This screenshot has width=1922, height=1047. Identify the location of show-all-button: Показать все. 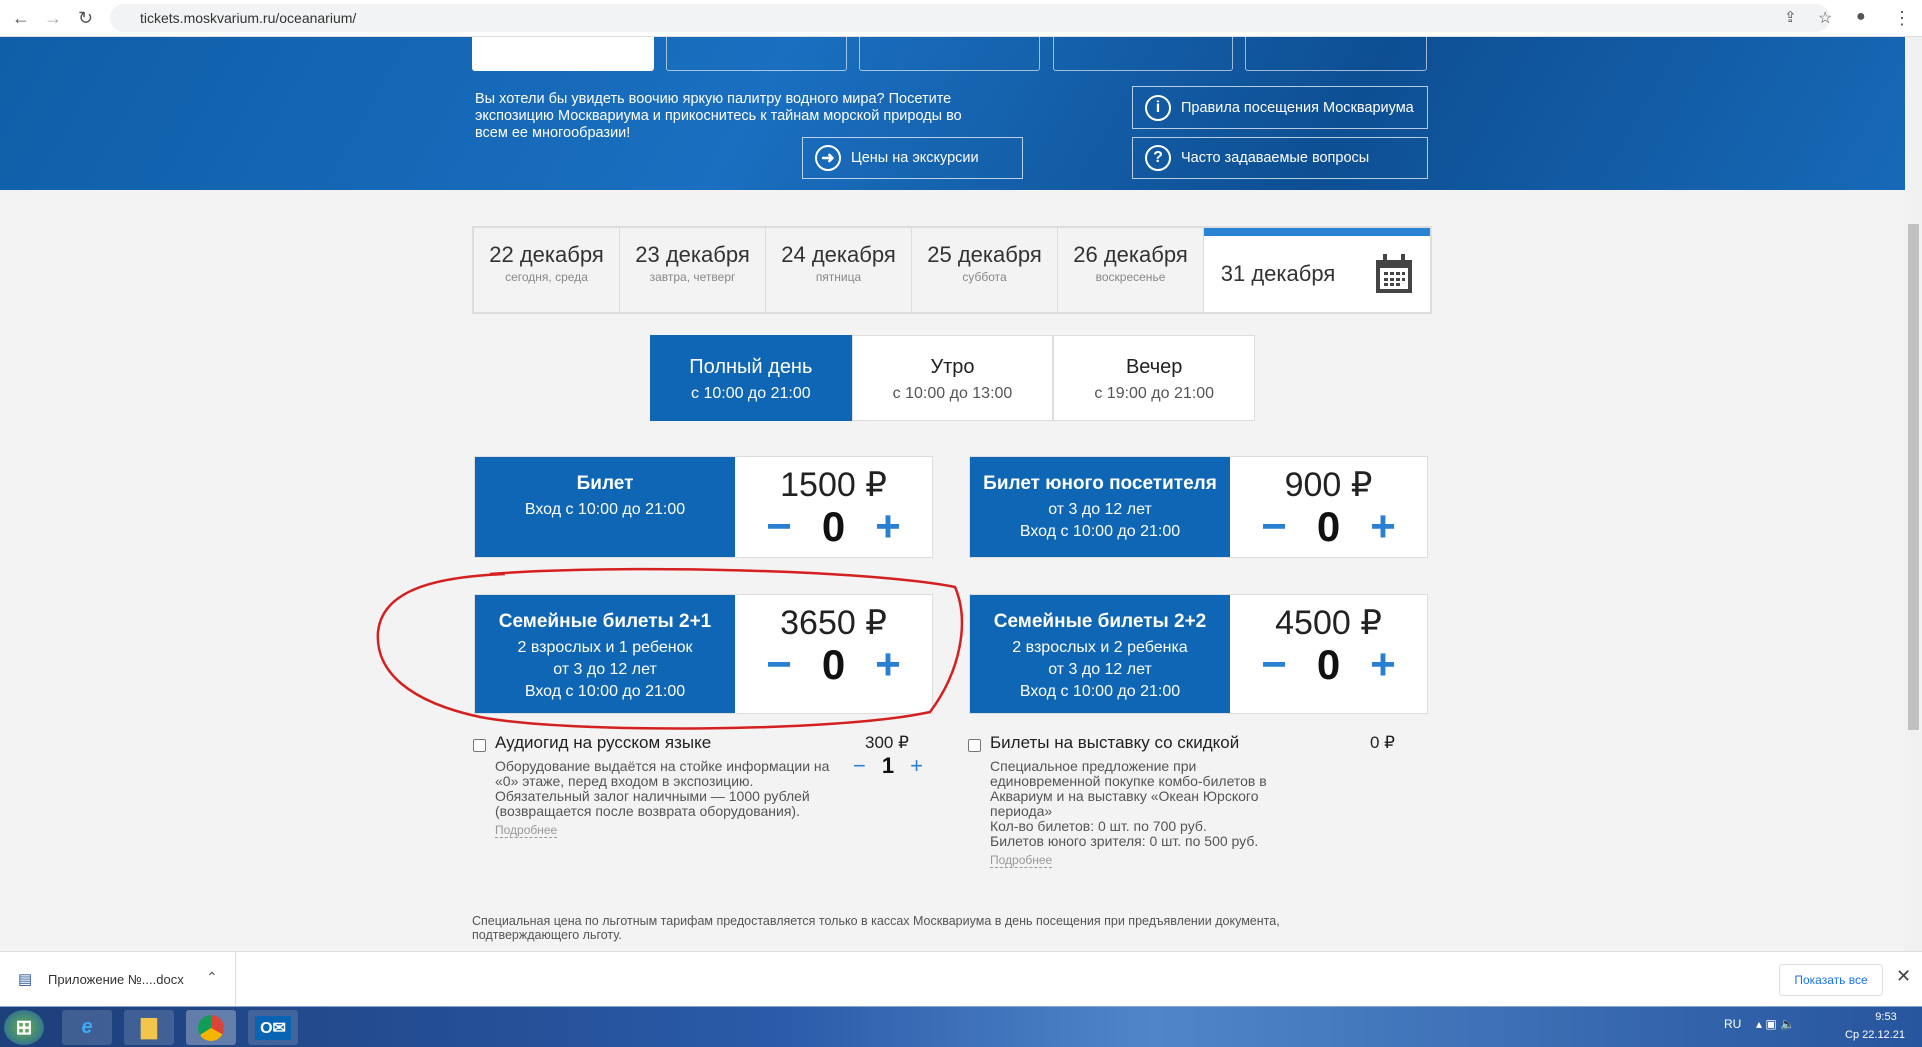
(1831, 980).